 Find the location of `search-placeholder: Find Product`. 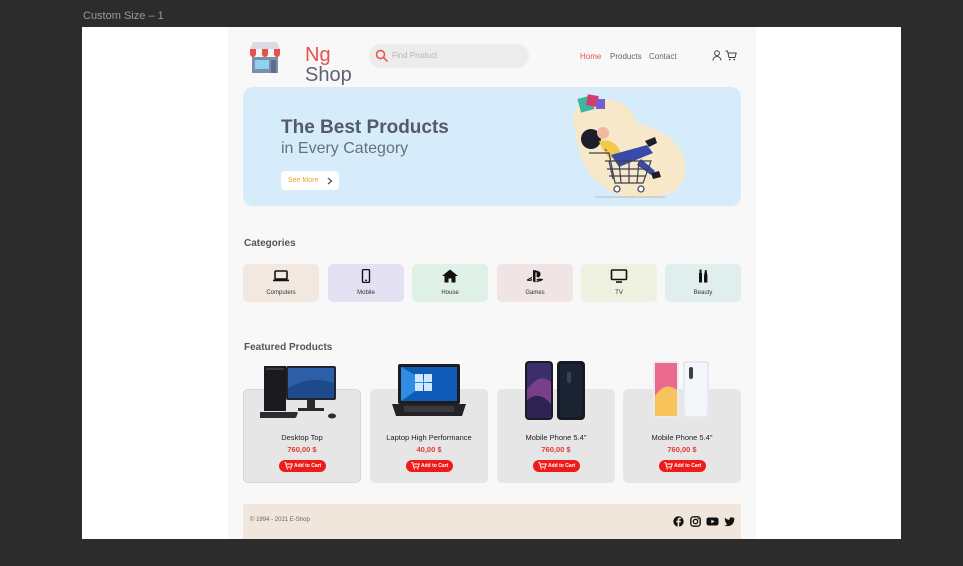

search-placeholder: Find Product is located at coordinates (415, 55).